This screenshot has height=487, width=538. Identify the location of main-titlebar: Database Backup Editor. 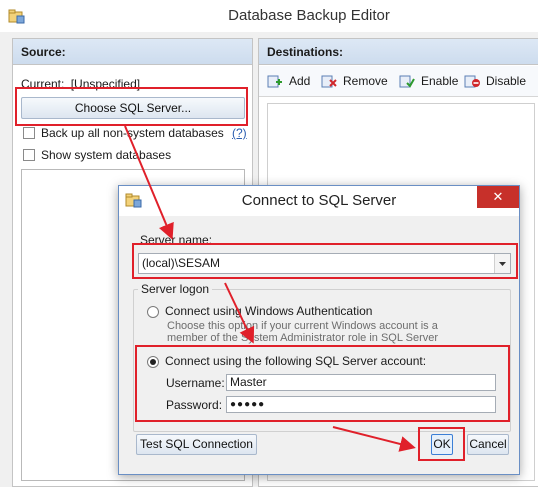
(269, 16).